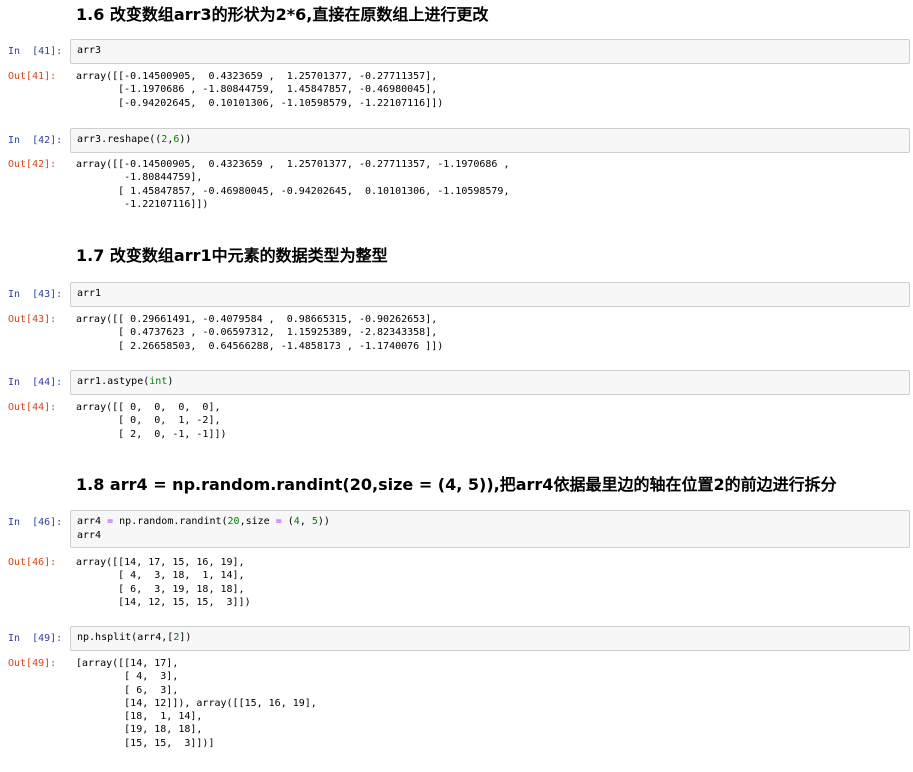 Image resolution: width=913 pixels, height=772 pixels. Describe the element at coordinates (89, 293) in the screenshot. I see `code-text: arr1` at that location.